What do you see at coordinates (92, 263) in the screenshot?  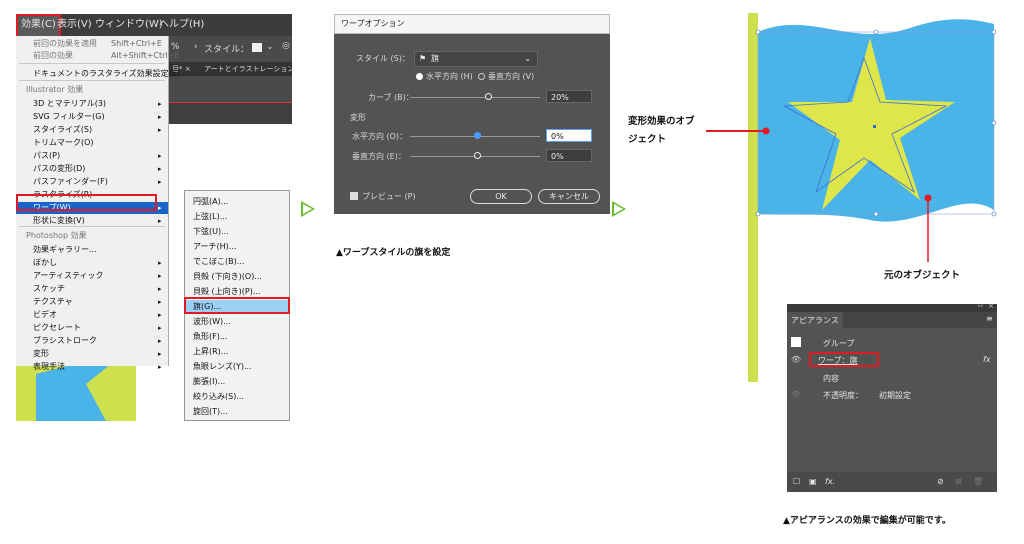 I see `menu-item: ぼかし ▸` at bounding box center [92, 263].